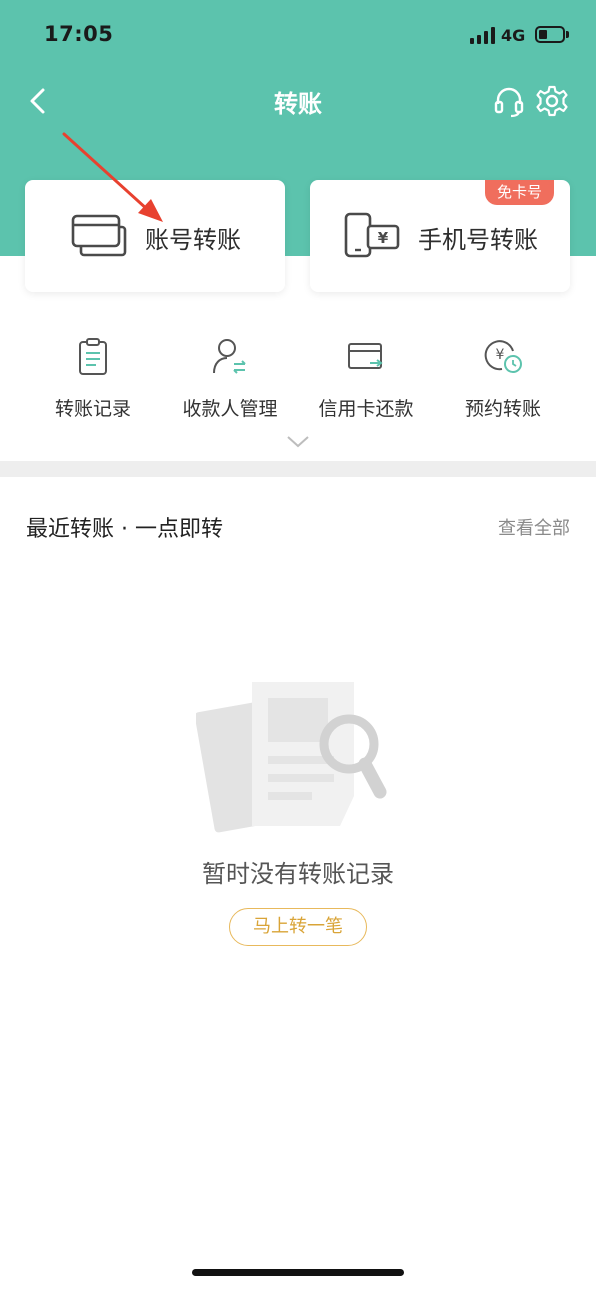 This screenshot has width=596, height=1289. Describe the element at coordinates (229, 356) in the screenshot. I see `payee-person-icon` at that location.